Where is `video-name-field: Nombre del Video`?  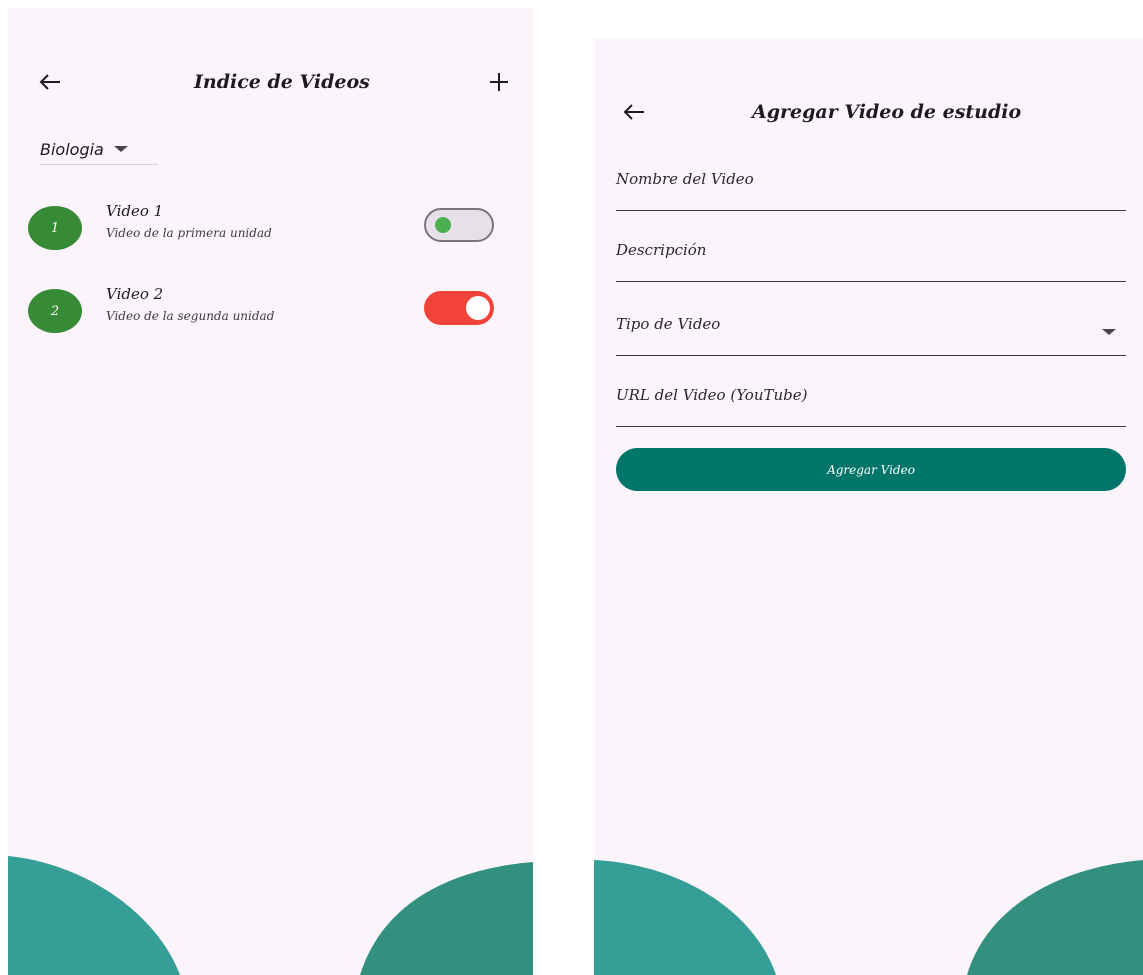 video-name-field: Nombre del Video is located at coordinates (871, 185).